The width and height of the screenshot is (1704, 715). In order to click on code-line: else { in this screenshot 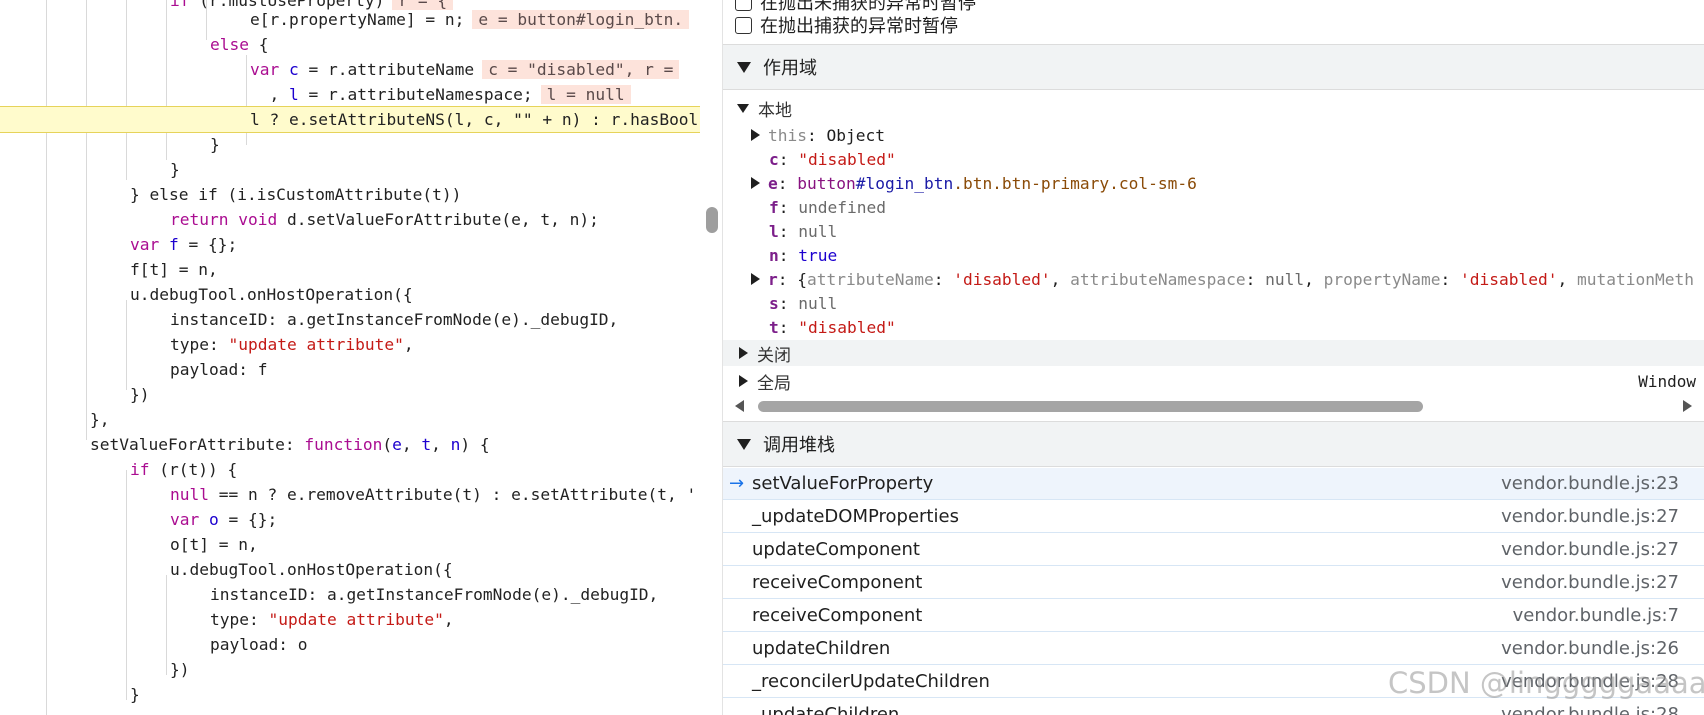, I will do `click(239, 44)`.